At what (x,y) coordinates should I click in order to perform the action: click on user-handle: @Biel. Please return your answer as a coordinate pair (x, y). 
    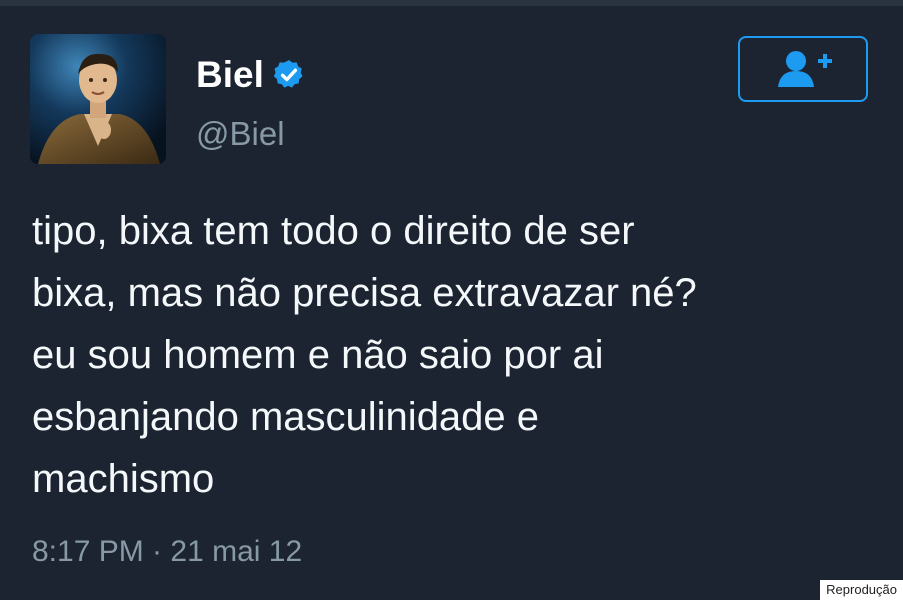
    Looking at the image, I should click on (240, 134).